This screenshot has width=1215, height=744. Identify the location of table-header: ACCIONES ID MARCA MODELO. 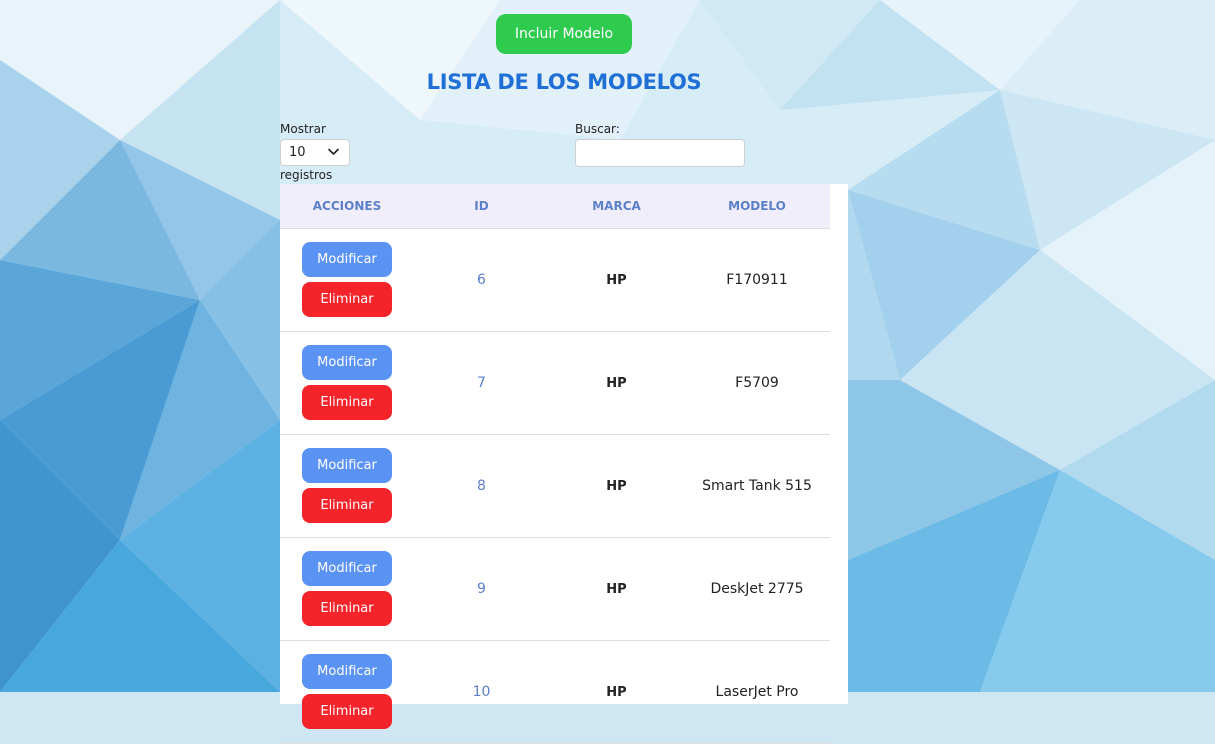
(555, 206).